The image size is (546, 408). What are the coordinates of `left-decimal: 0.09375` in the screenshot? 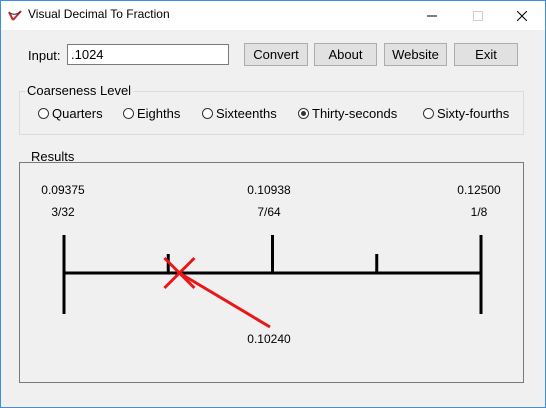 It's located at (63, 190).